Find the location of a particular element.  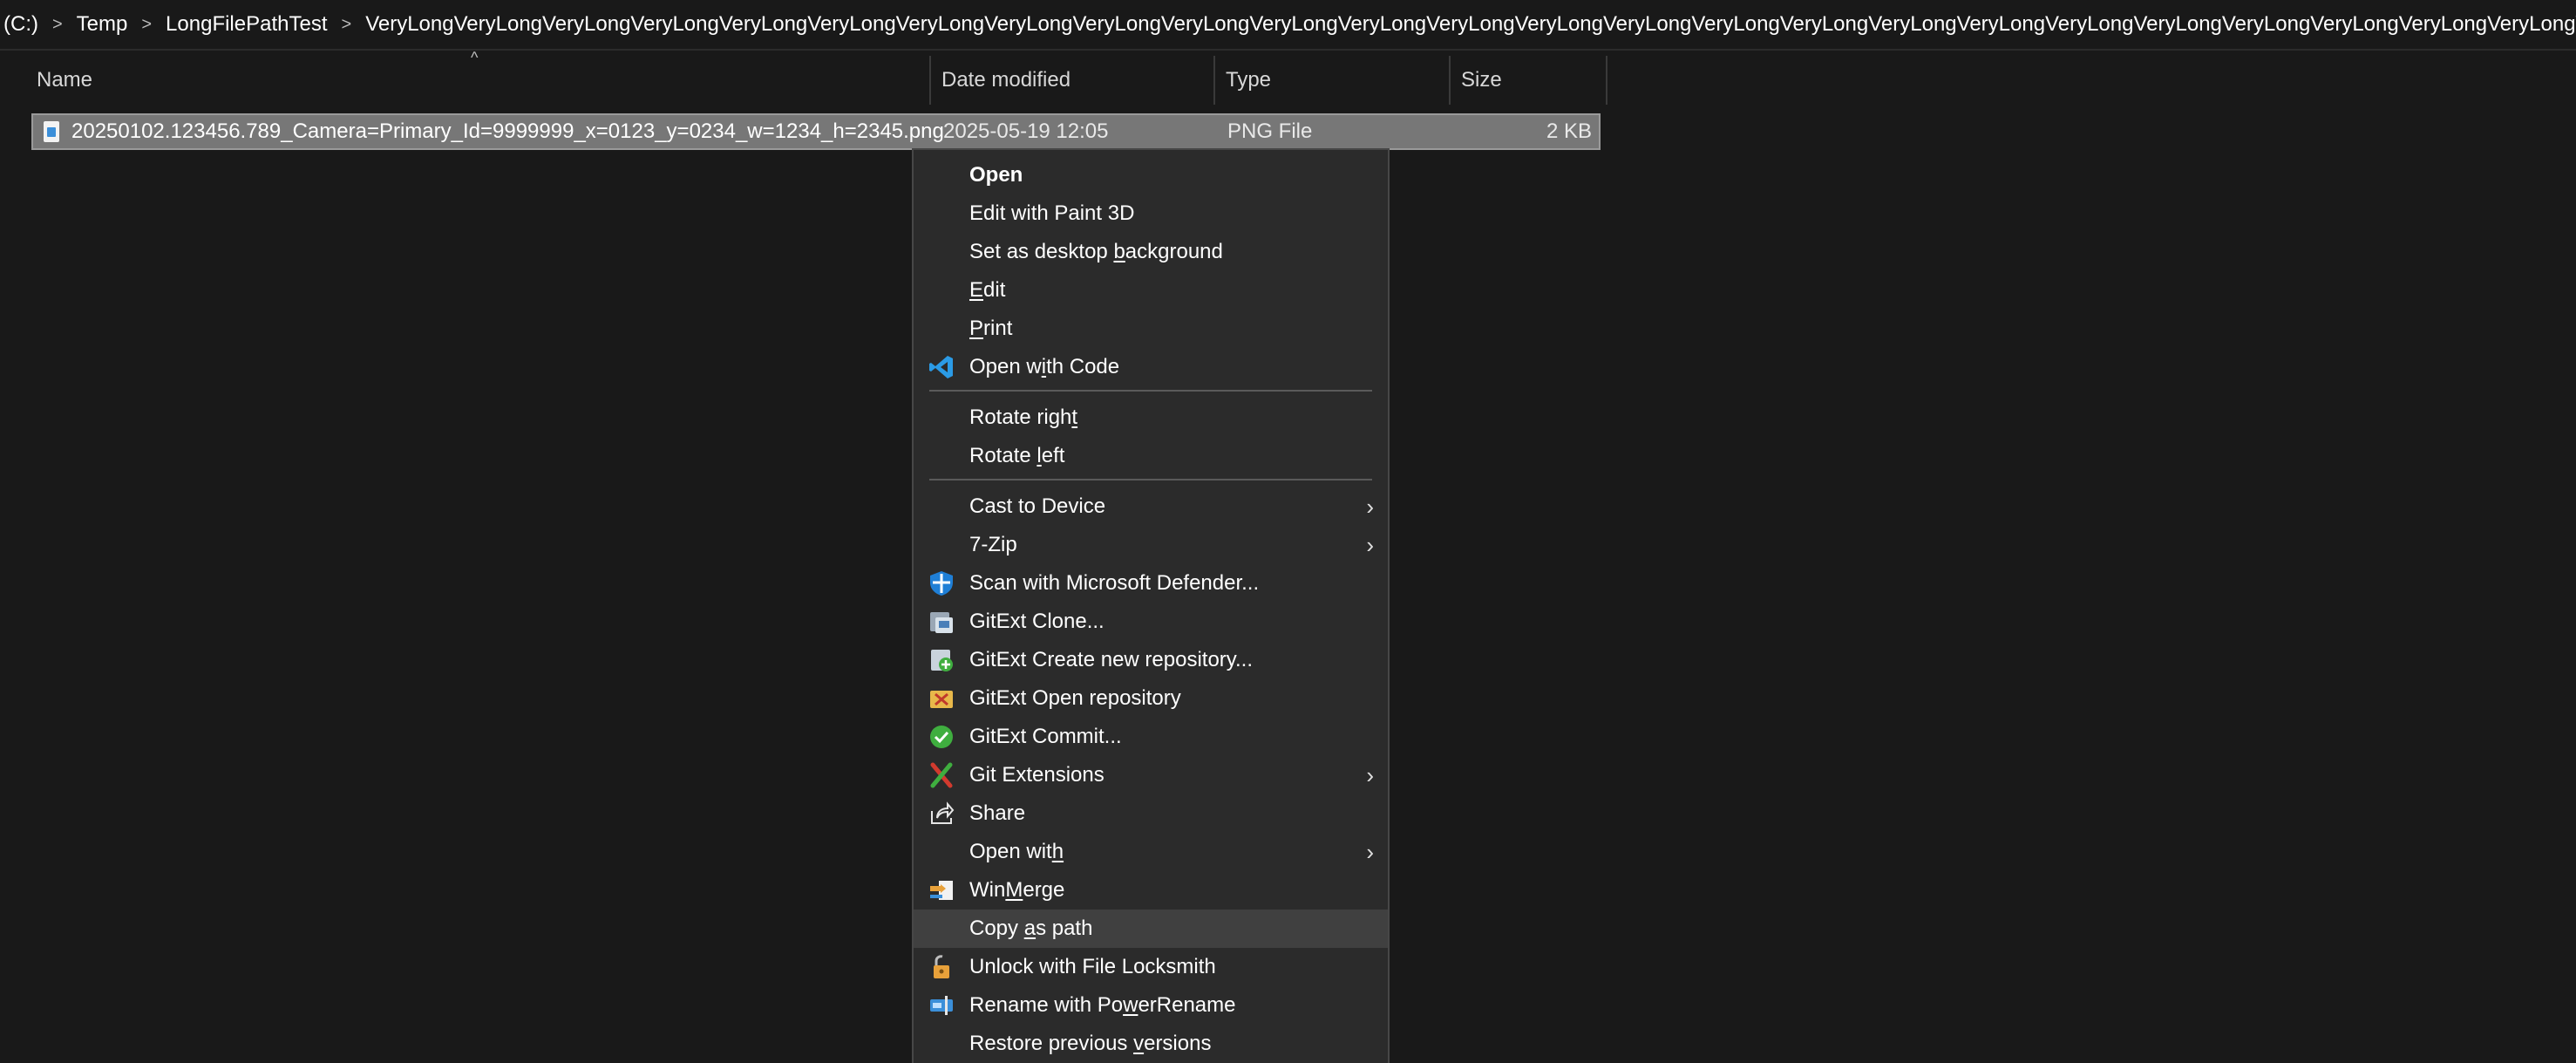

menu-item-label: Share is located at coordinates (998, 813).